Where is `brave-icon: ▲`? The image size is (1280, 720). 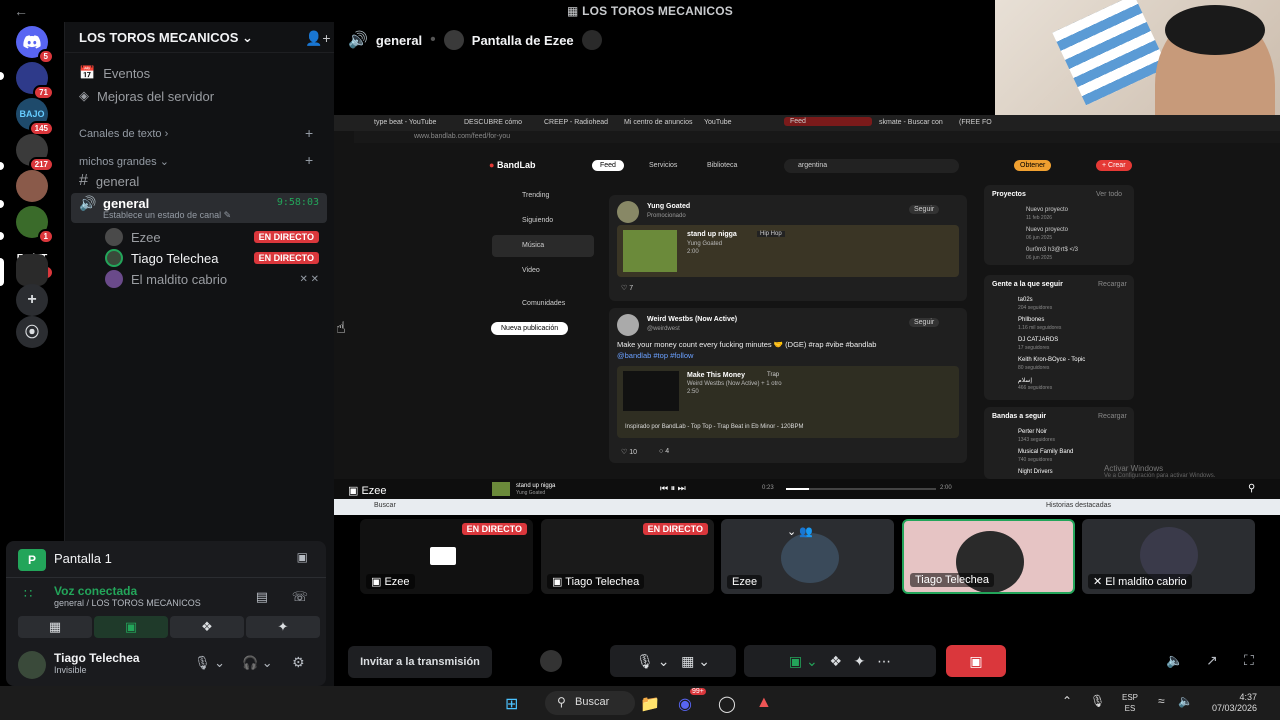
brave-icon: ▲ is located at coordinates (764, 703).